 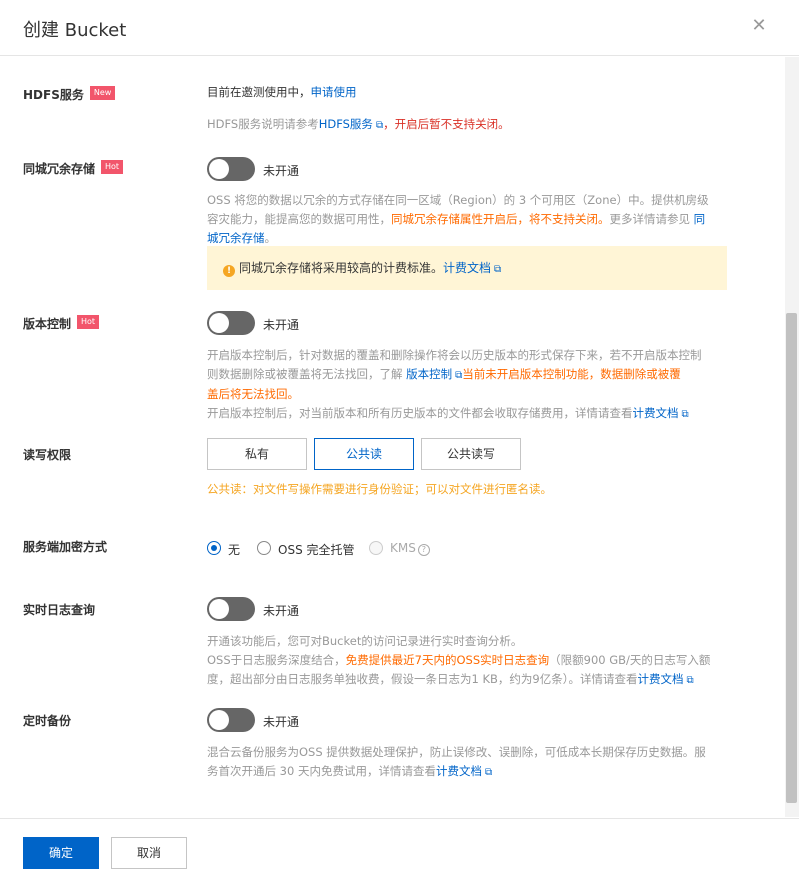 What do you see at coordinates (59, 610) in the screenshot?
I see `log-label: 实时日志查询` at bounding box center [59, 610].